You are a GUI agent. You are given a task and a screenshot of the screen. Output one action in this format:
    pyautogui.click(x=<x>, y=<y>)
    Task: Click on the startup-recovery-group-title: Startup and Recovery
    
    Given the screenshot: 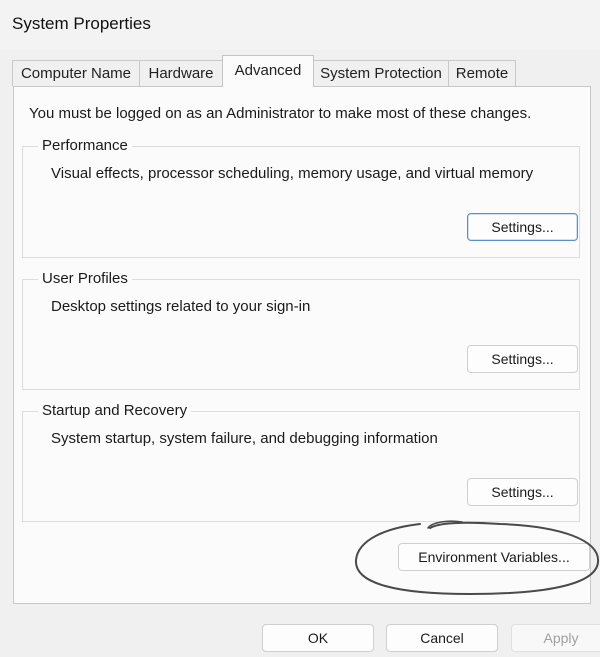 What is the action you would take?
    pyautogui.click(x=115, y=410)
    